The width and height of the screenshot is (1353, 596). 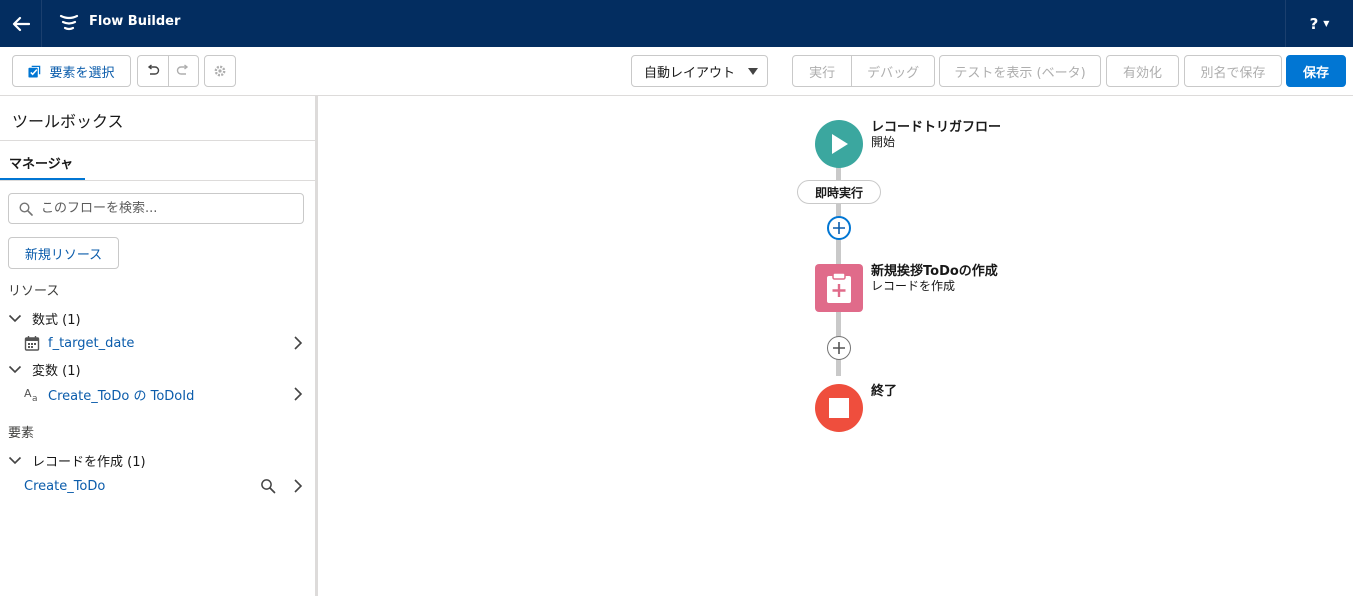 What do you see at coordinates (68, 121) in the screenshot?
I see `toolbox-title: ツールボックス` at bounding box center [68, 121].